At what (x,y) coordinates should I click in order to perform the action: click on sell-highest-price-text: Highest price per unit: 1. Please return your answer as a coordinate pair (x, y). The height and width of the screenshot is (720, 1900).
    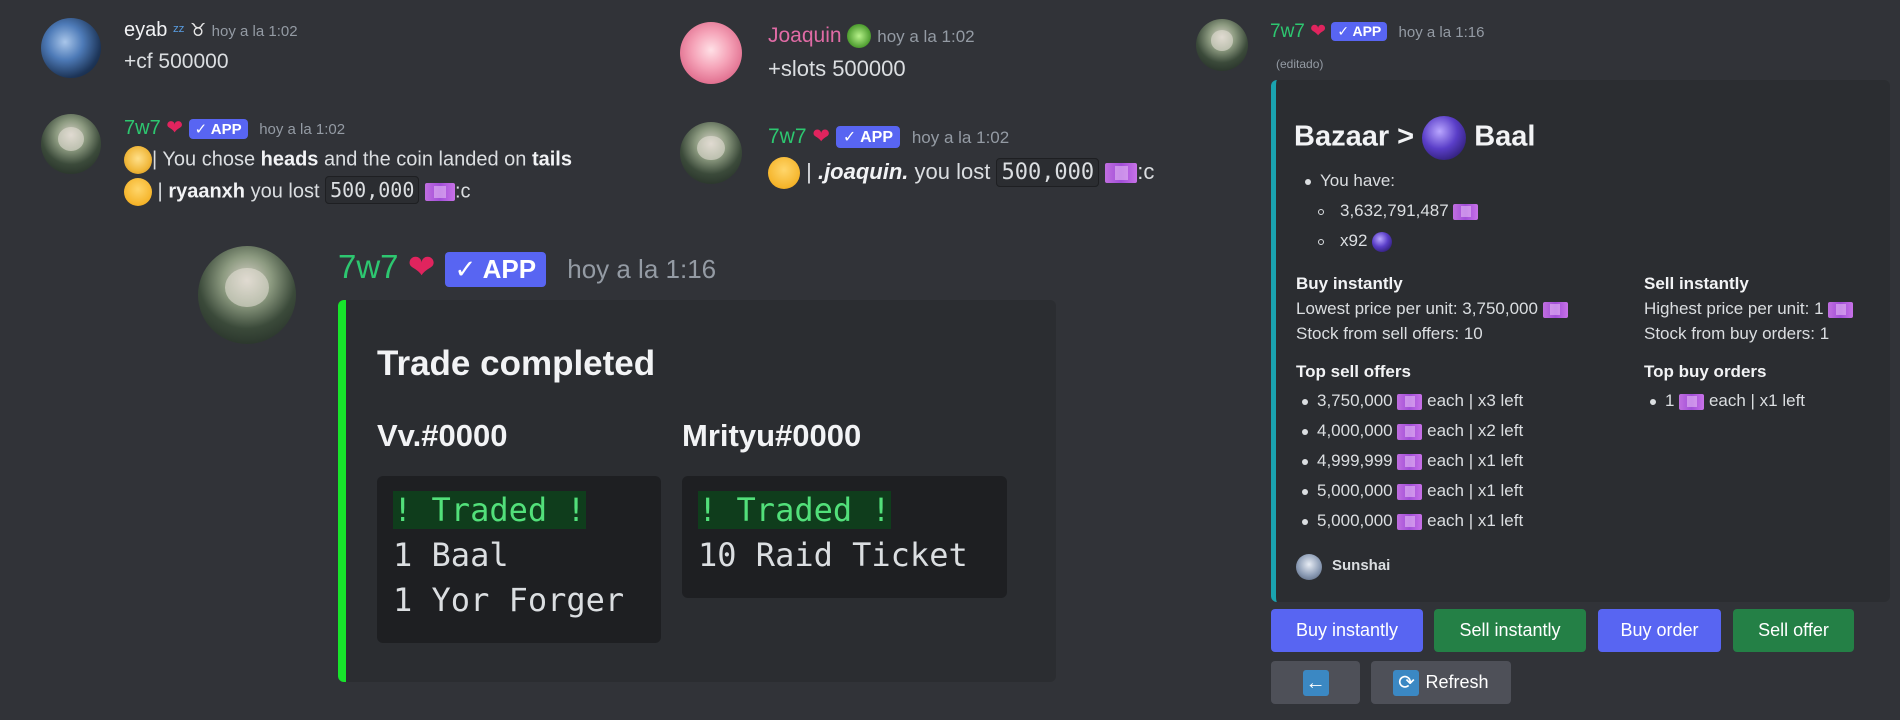
    Looking at the image, I should click on (1734, 308).